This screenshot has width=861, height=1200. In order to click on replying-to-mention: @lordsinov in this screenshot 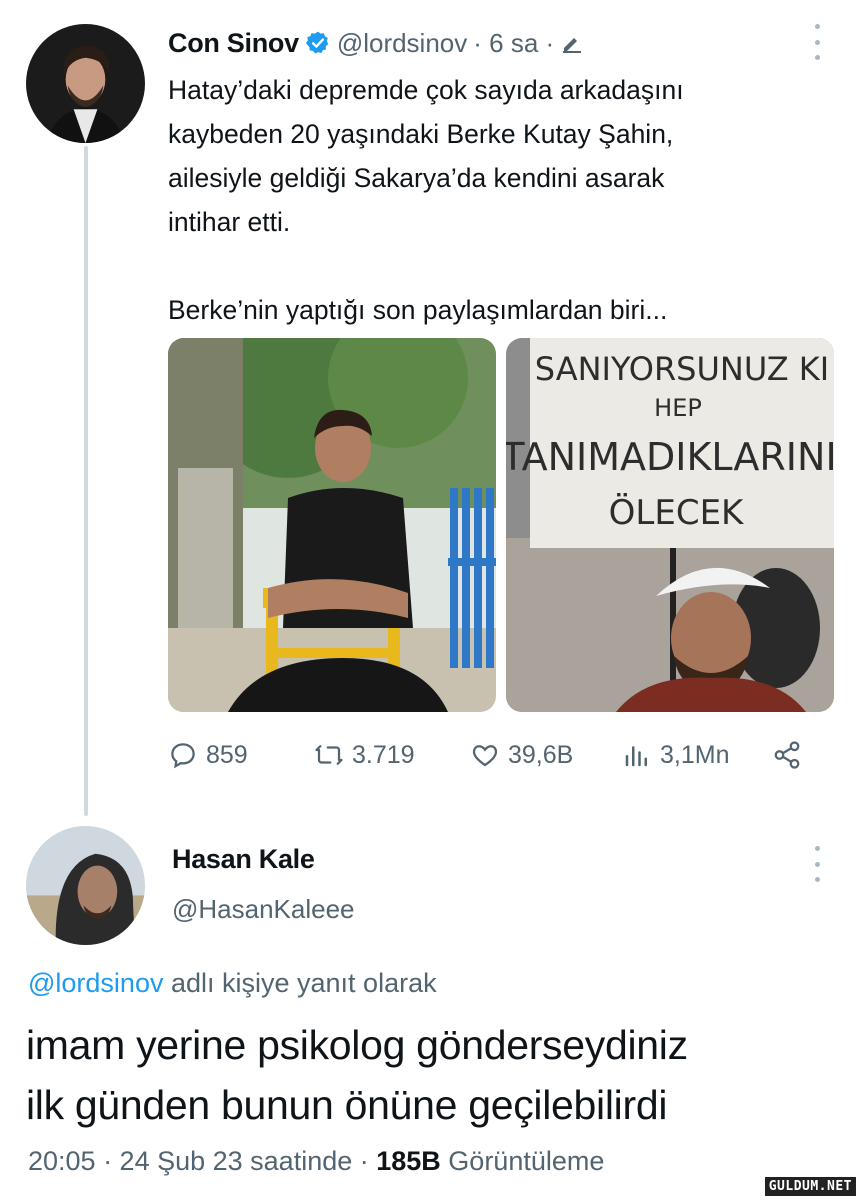, I will do `click(95, 983)`.